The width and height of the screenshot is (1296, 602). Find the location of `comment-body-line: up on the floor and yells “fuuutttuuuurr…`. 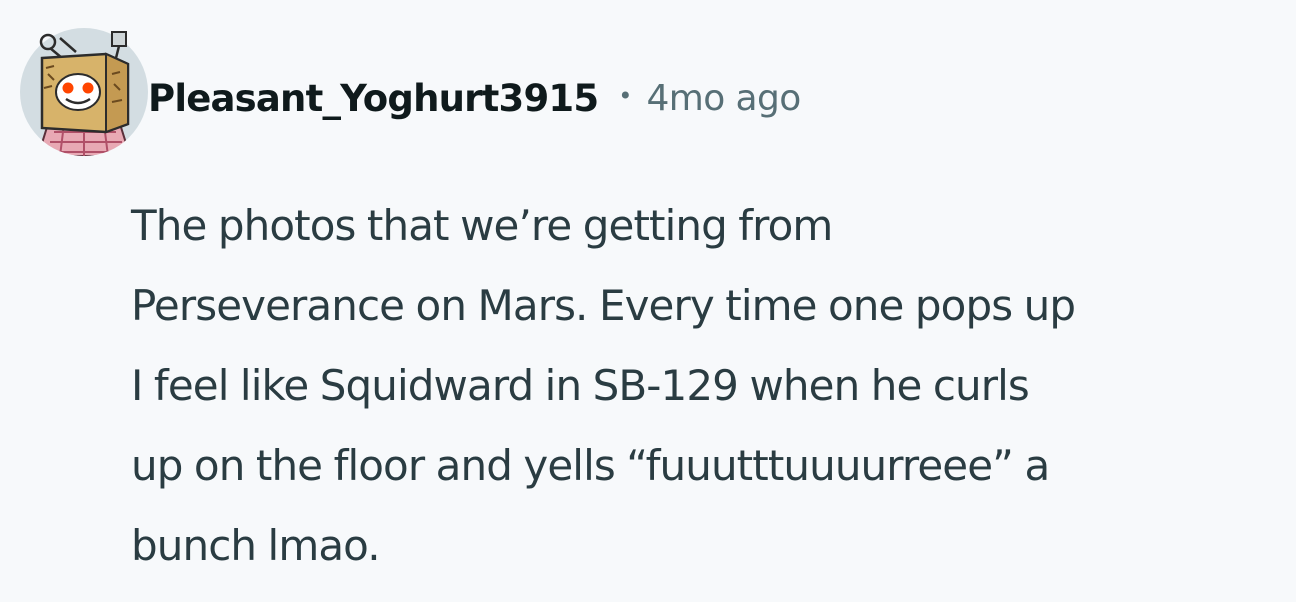

comment-body-line: up on the floor and yells “fuuutttuuuurr… is located at coordinates (590, 465).